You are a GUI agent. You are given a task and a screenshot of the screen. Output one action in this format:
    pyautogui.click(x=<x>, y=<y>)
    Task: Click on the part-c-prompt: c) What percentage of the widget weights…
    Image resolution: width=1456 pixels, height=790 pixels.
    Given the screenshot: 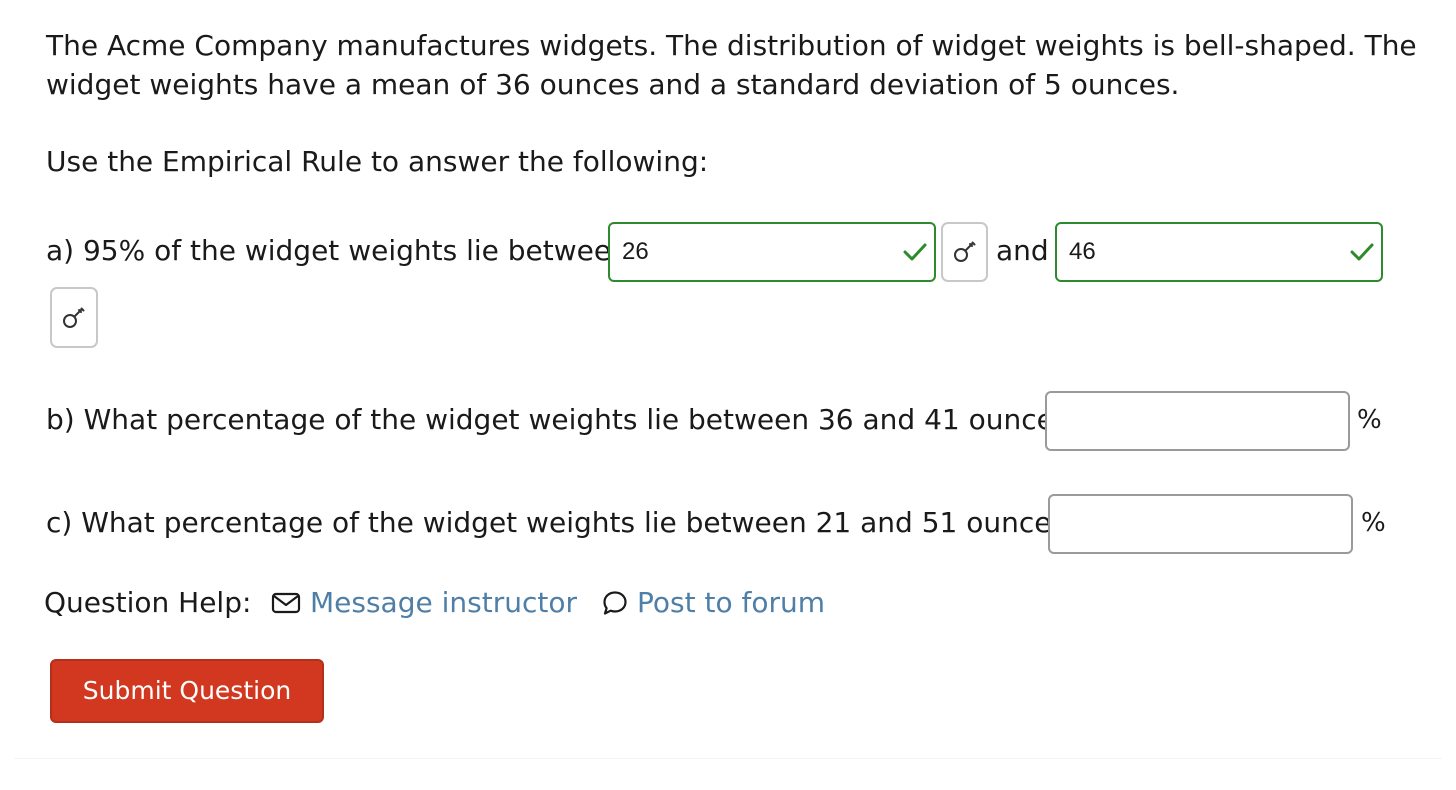 What is the action you would take?
    pyautogui.click(x=568, y=522)
    